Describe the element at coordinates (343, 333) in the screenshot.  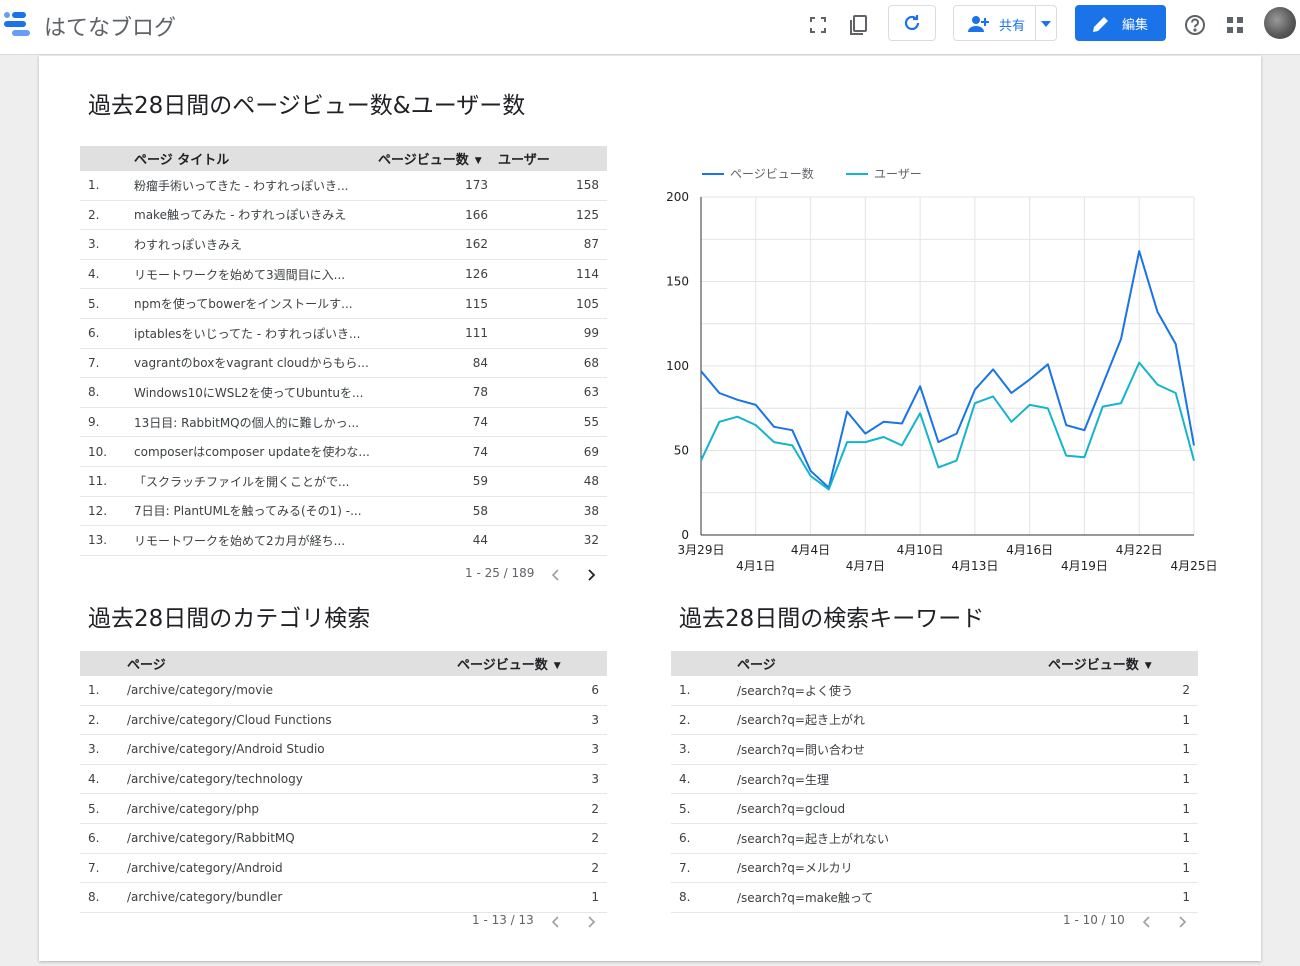
I see `table-row: 6. iptablesをいじってた - わすれっぽいき... 111 99` at that location.